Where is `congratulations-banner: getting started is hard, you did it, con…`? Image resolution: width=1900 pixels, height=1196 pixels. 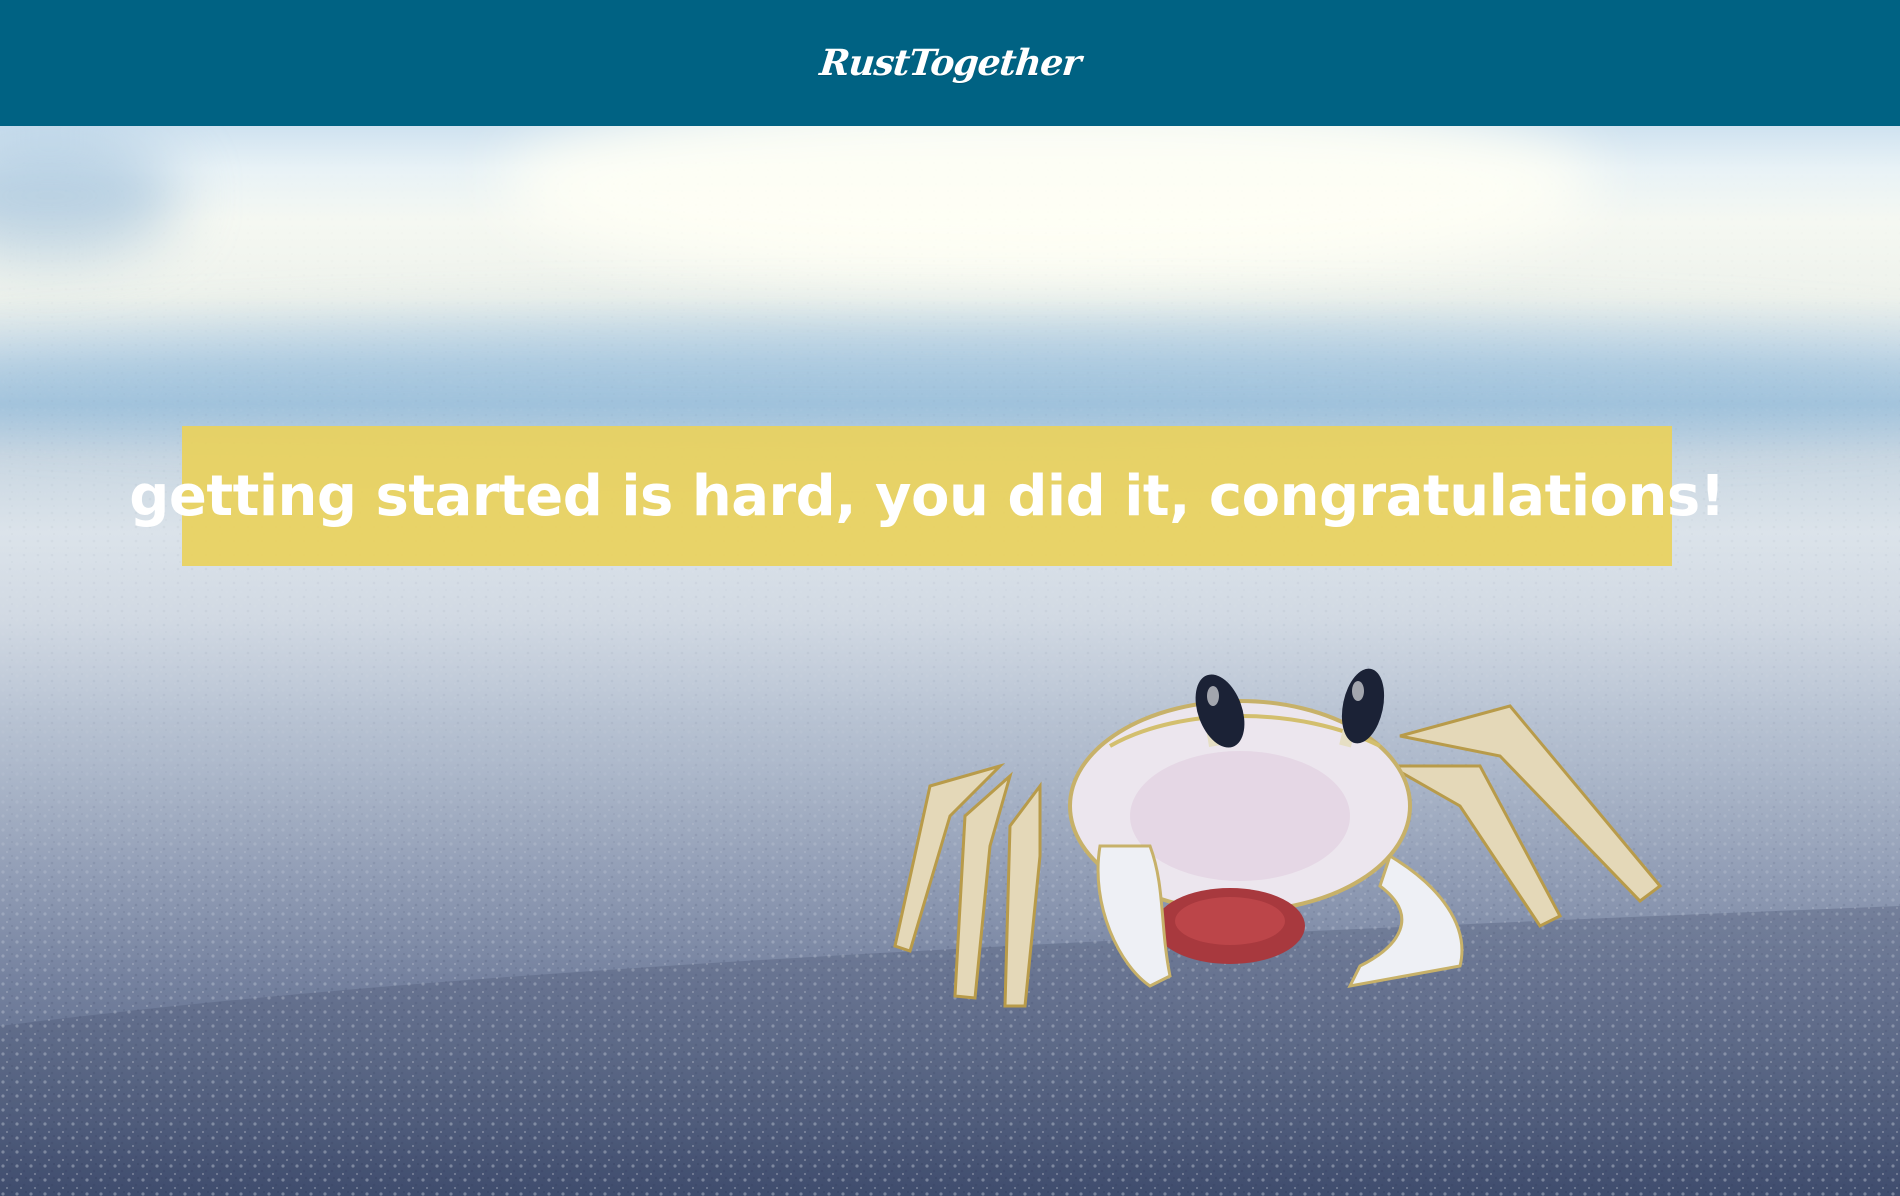 congratulations-banner: getting started is hard, you did it, con… is located at coordinates (927, 496).